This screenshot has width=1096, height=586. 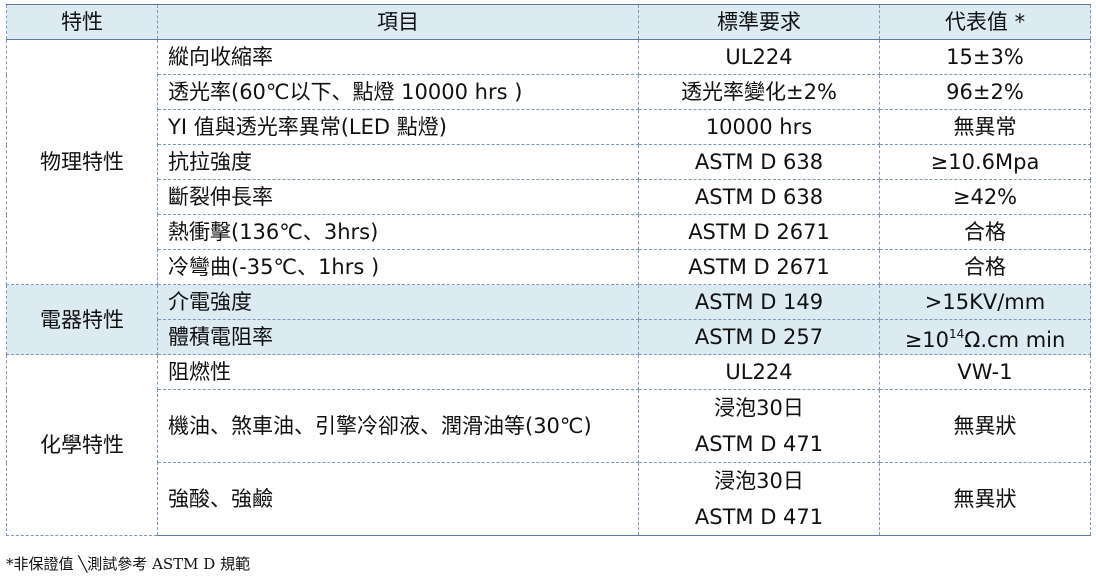 I want to click on table-row: 斷裂伸長率 ASTM D 638 ≥42%, so click(x=549, y=197).